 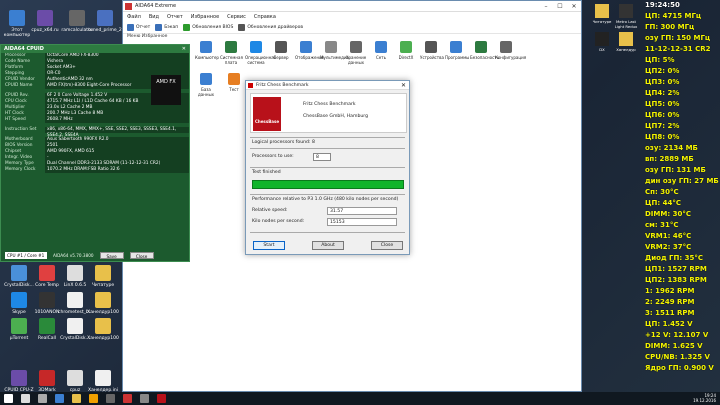 I want to click on processors-spinner: 8, so click(x=322, y=157).